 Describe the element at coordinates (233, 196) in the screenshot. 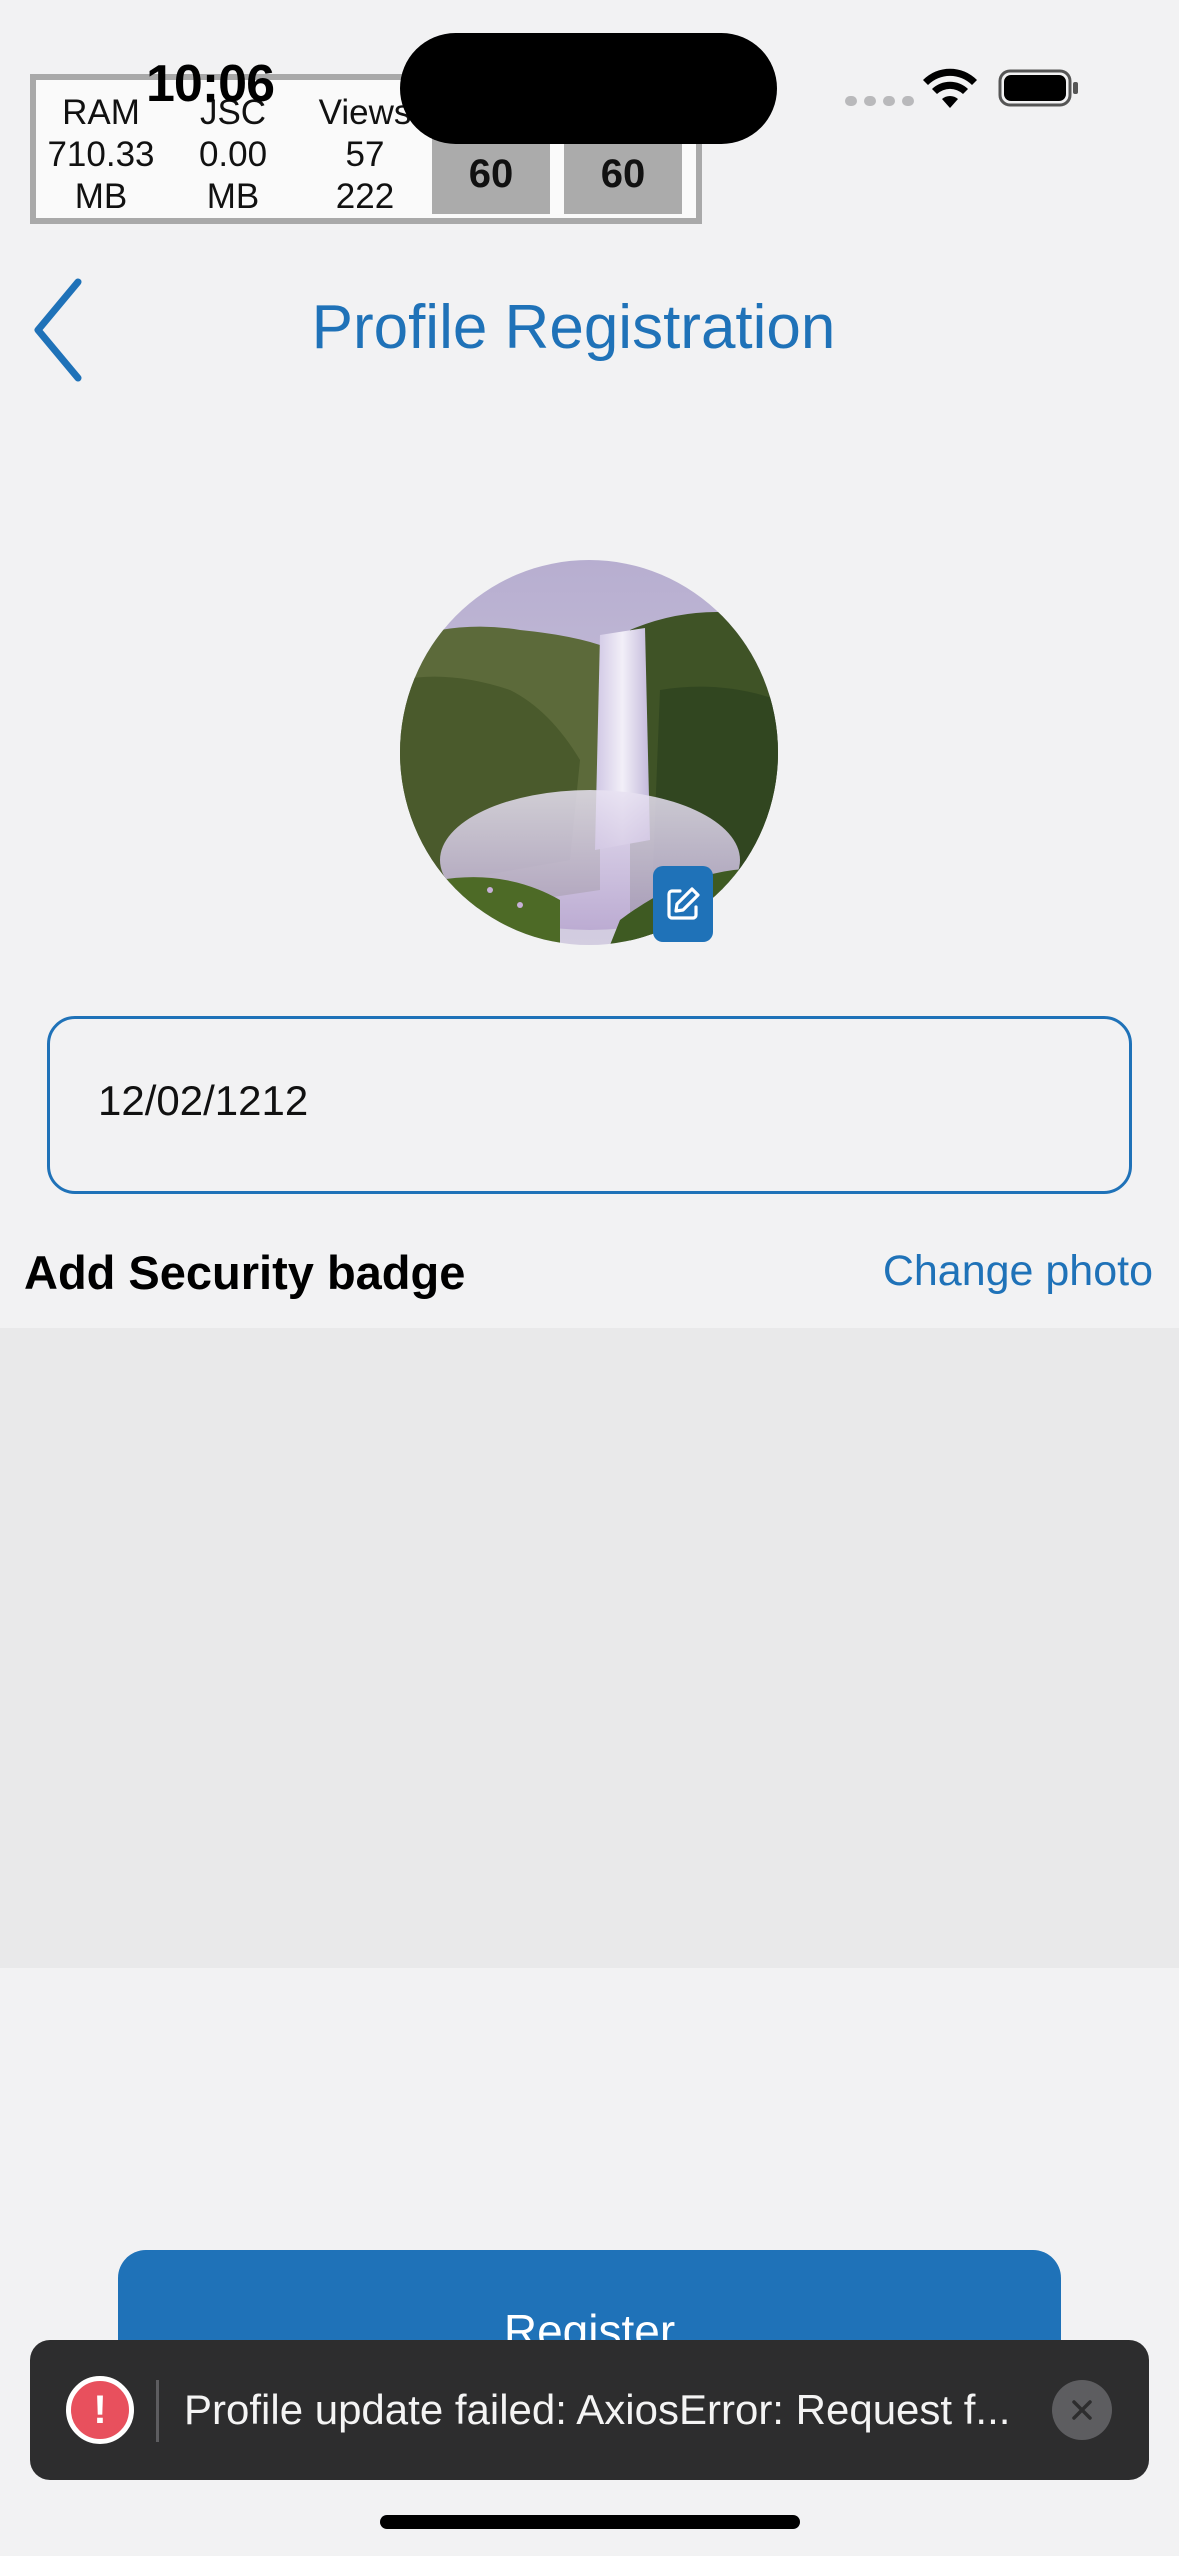

I see `jsc-unit: MB` at that location.